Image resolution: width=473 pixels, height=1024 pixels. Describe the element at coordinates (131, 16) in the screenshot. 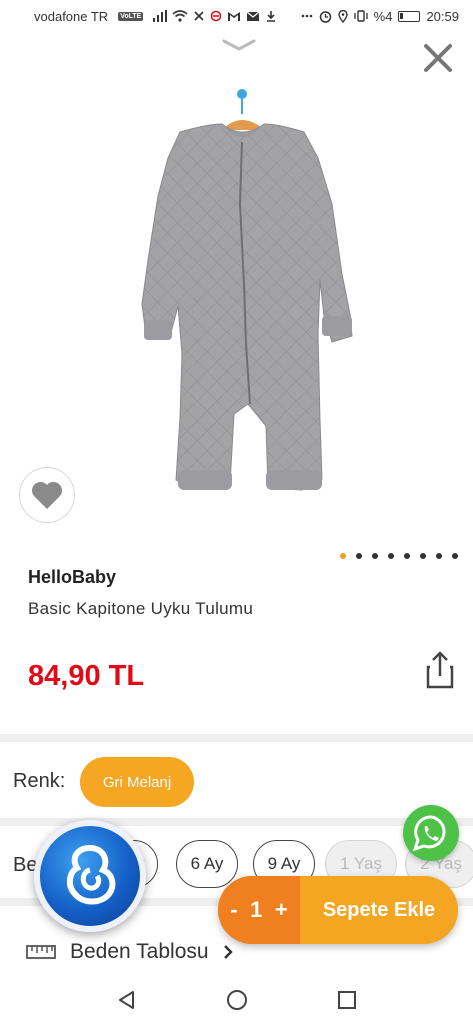

I see `volte-badge: VoLTE` at that location.